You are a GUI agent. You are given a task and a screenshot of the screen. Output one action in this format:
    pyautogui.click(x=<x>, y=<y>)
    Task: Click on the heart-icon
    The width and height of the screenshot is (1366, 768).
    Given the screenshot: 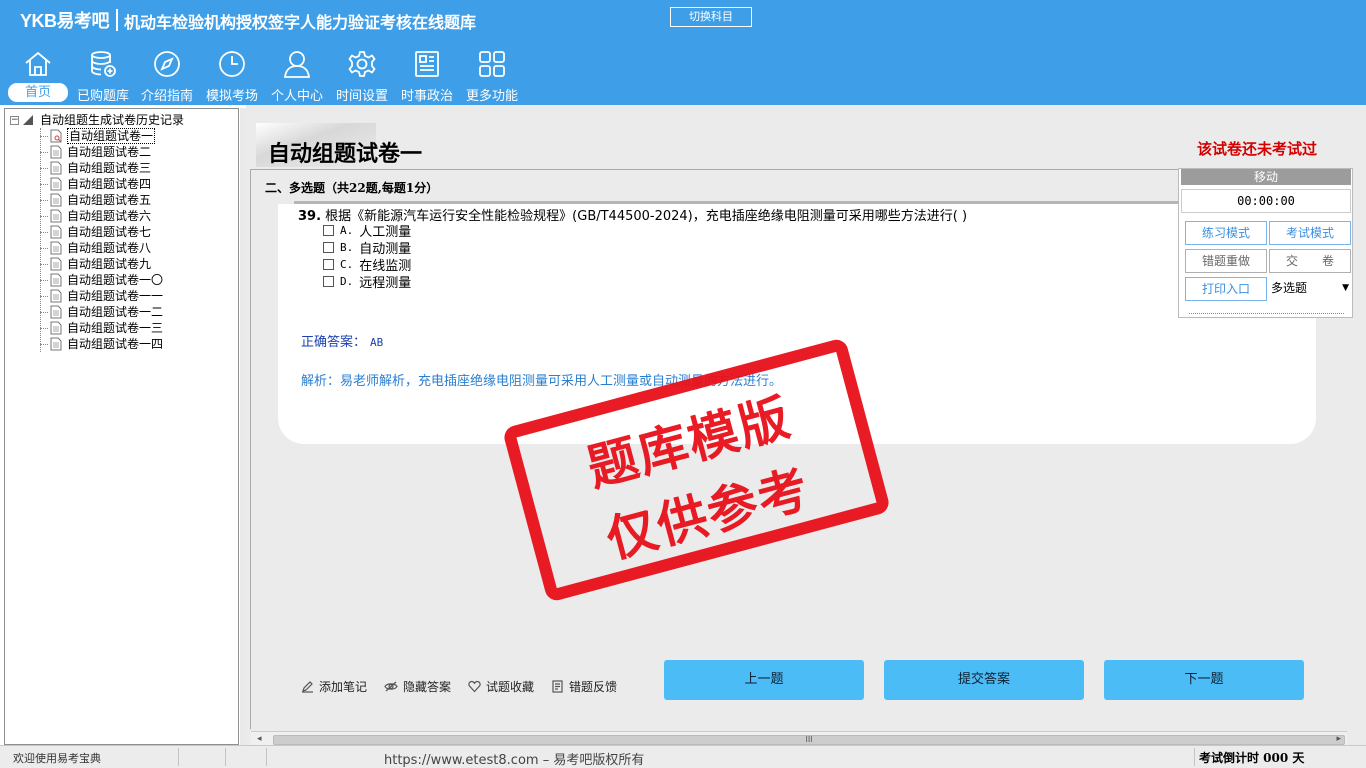 What is the action you would take?
    pyautogui.click(x=474, y=686)
    